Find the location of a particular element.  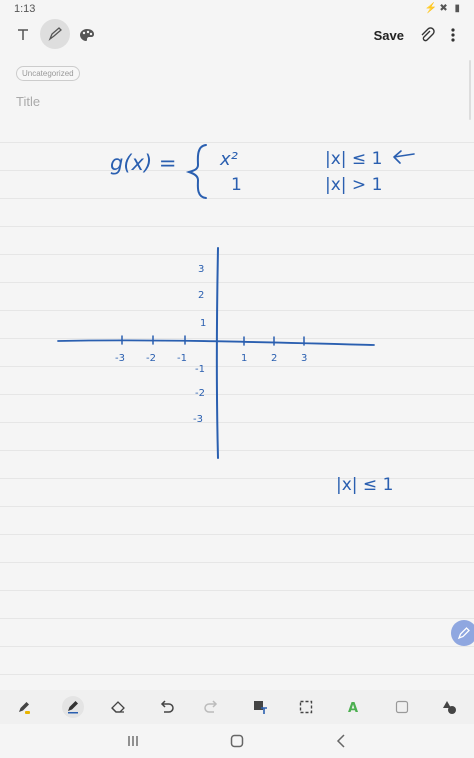

navigation-bar is located at coordinates (237, 742).